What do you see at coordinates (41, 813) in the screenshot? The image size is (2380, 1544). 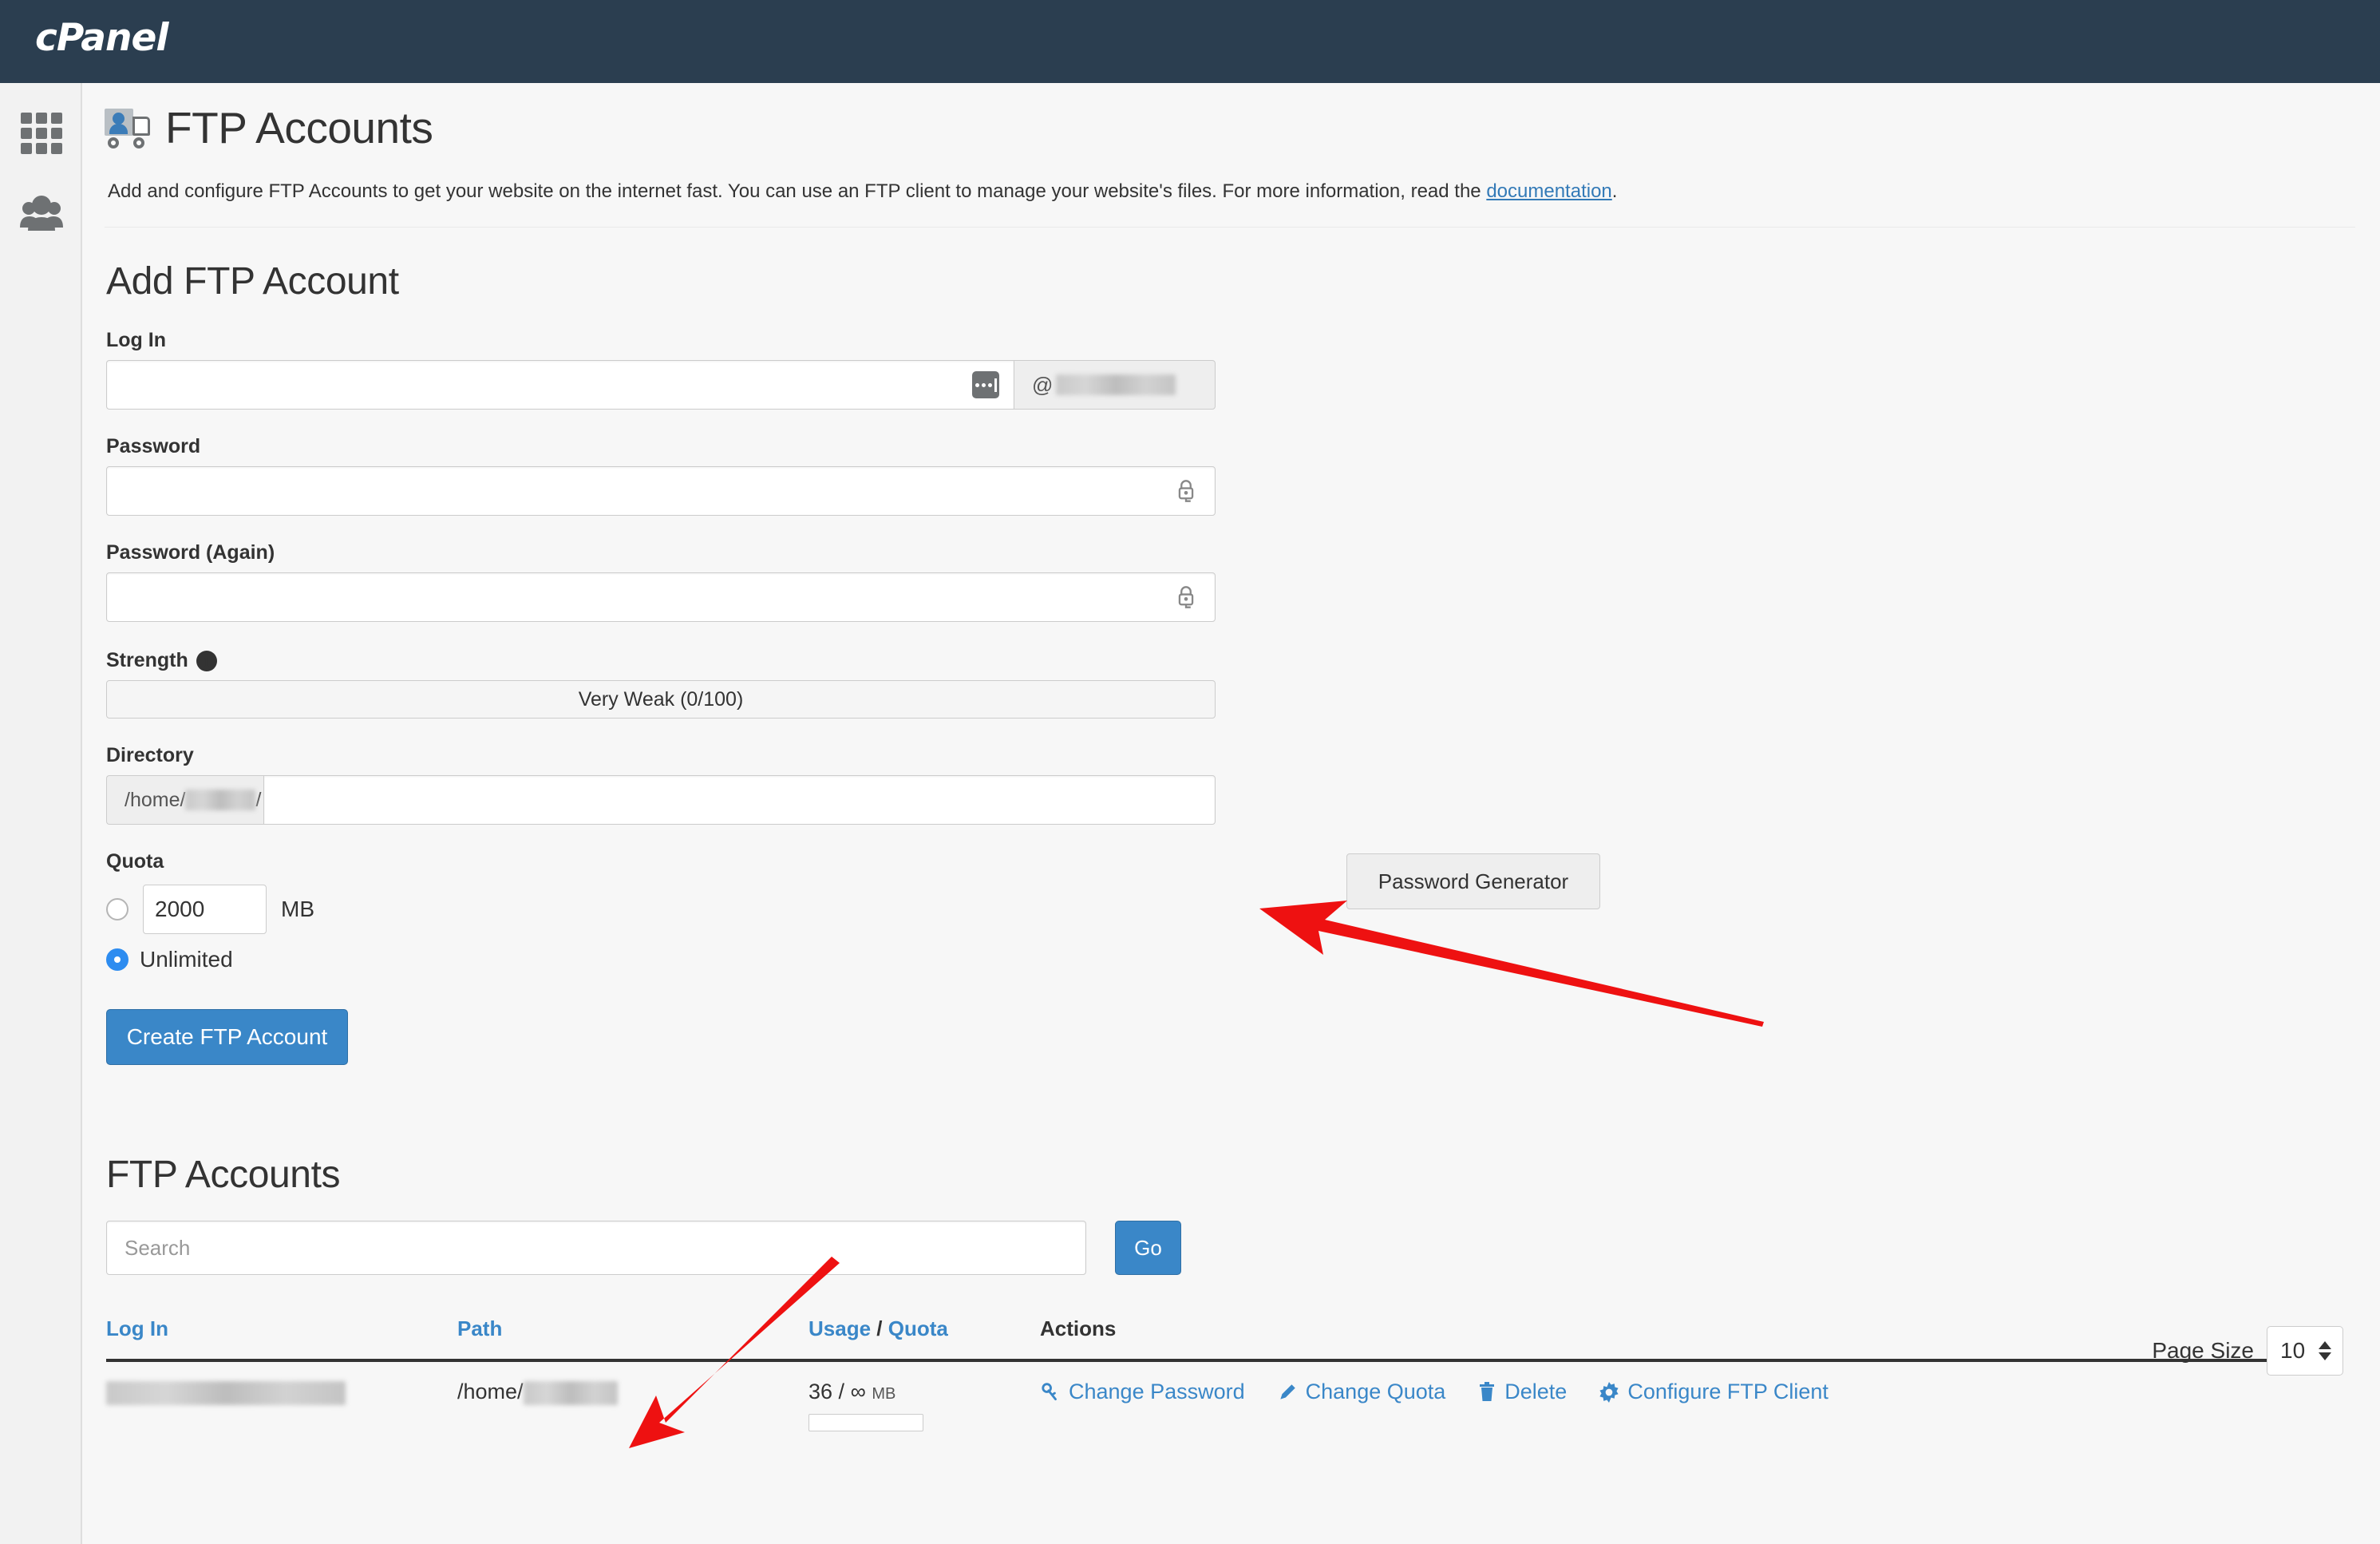 I see `left-sidebar` at bounding box center [41, 813].